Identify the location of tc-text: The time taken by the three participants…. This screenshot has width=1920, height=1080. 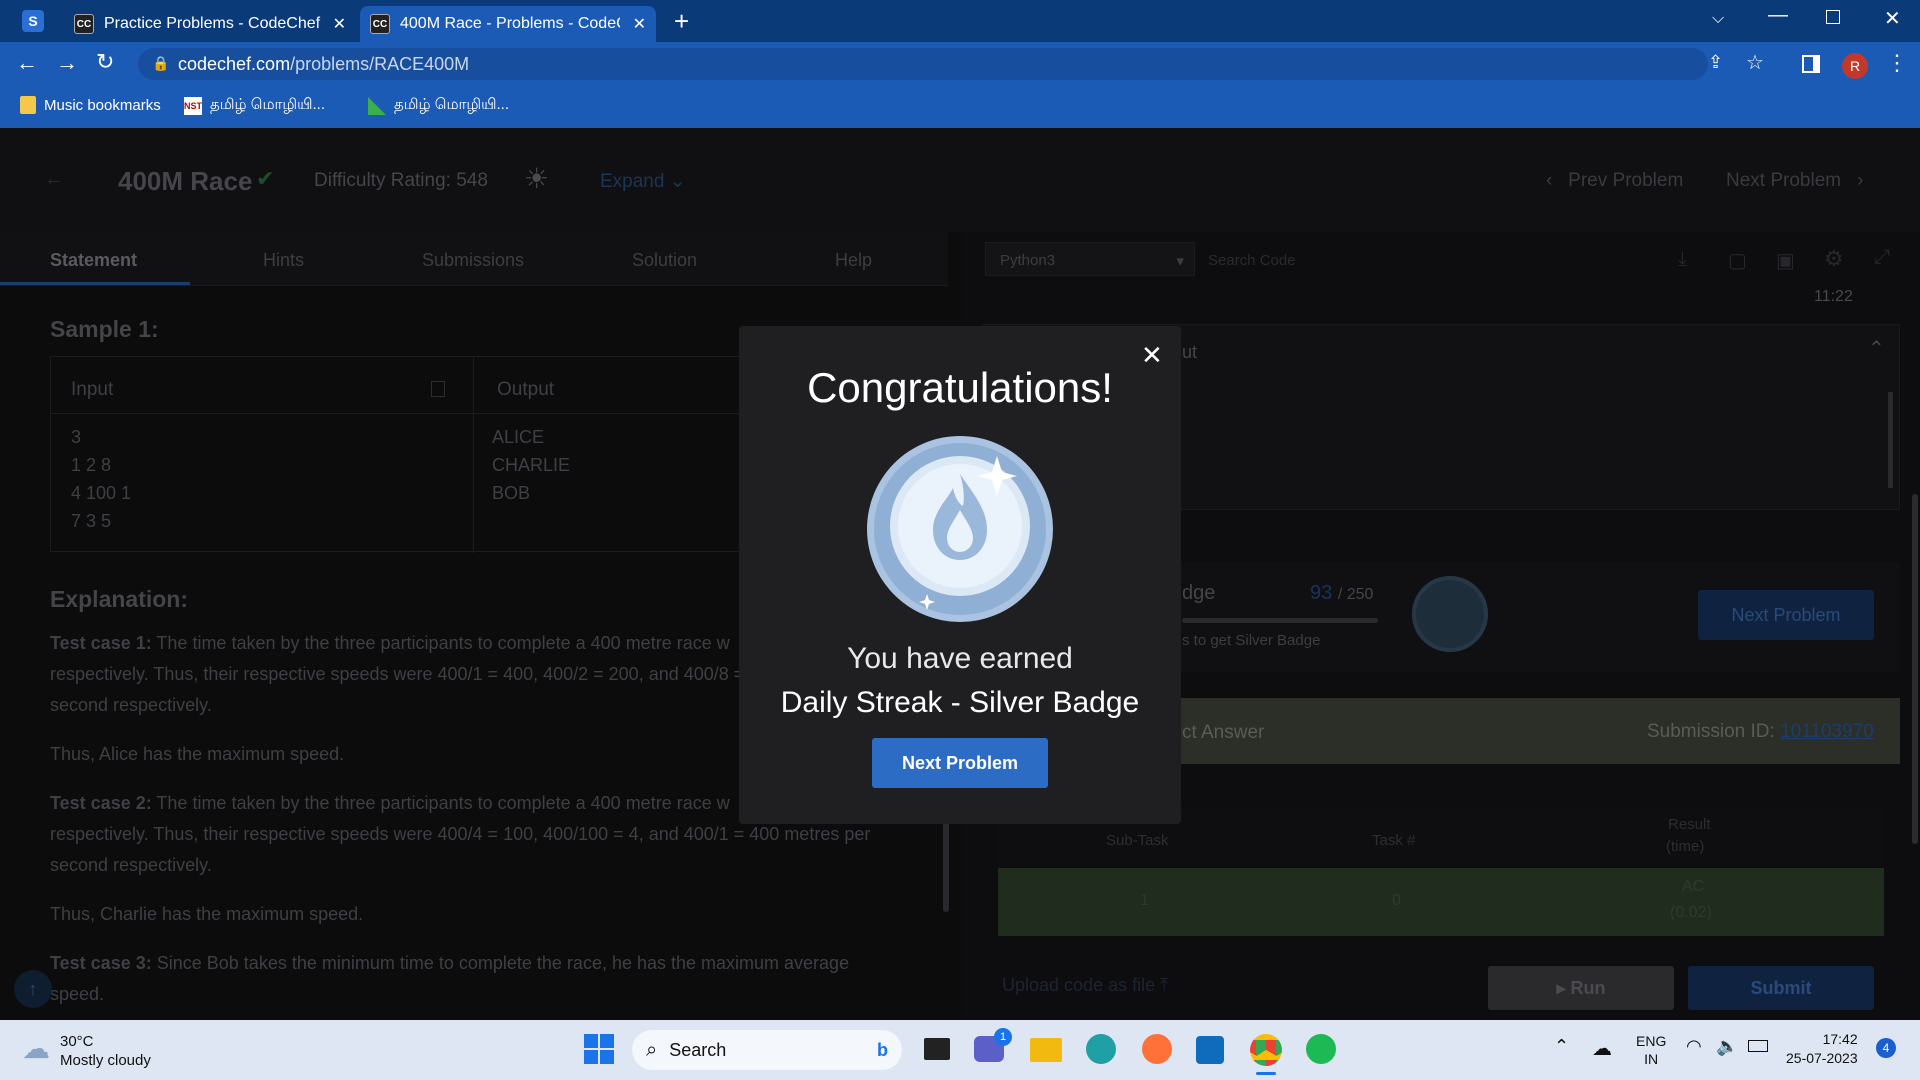
(443, 643).